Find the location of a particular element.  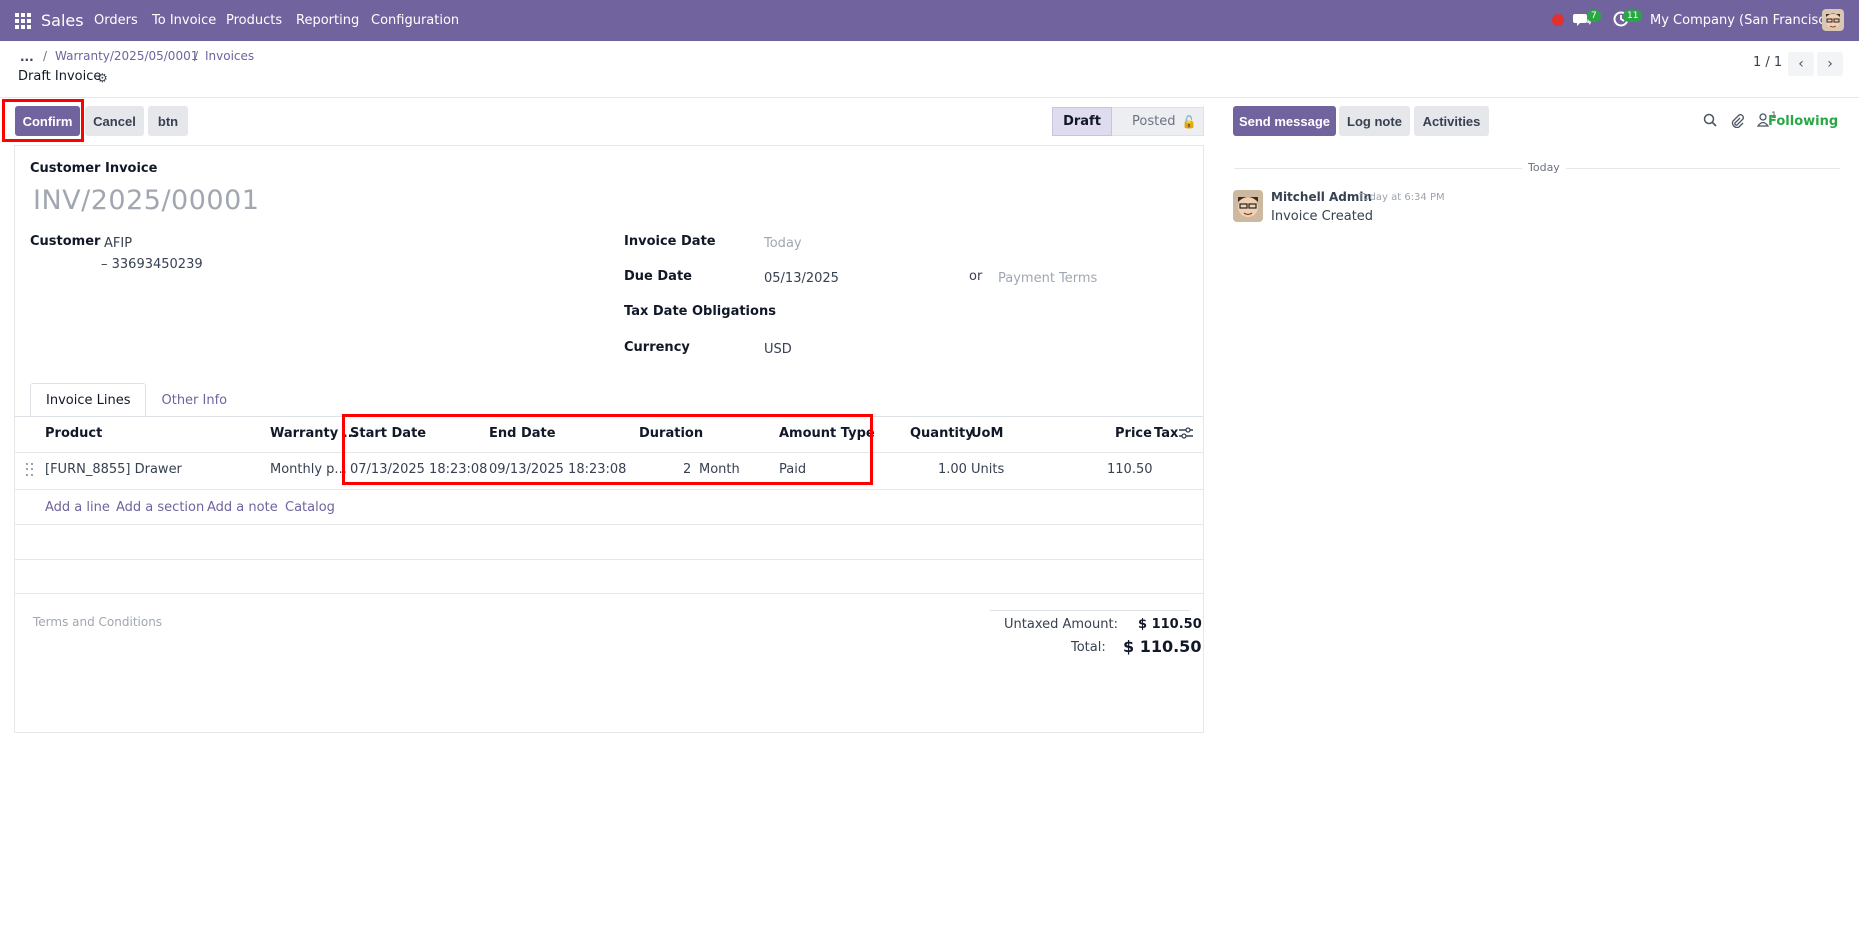

add-note-link: Add a note is located at coordinates (242, 507).